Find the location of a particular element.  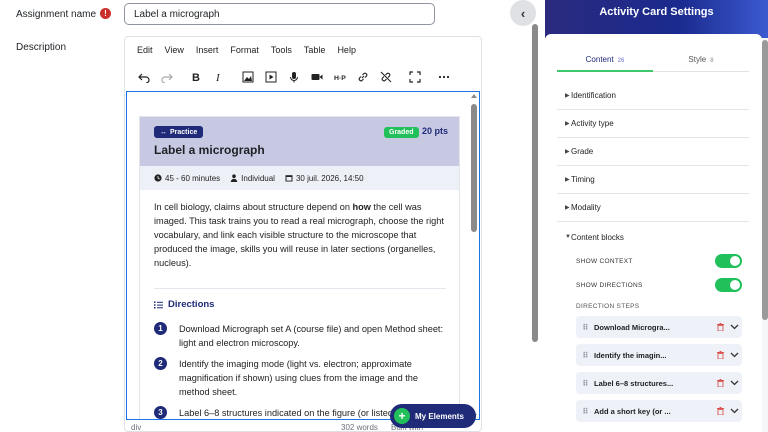

description-label: Description is located at coordinates (41, 47).